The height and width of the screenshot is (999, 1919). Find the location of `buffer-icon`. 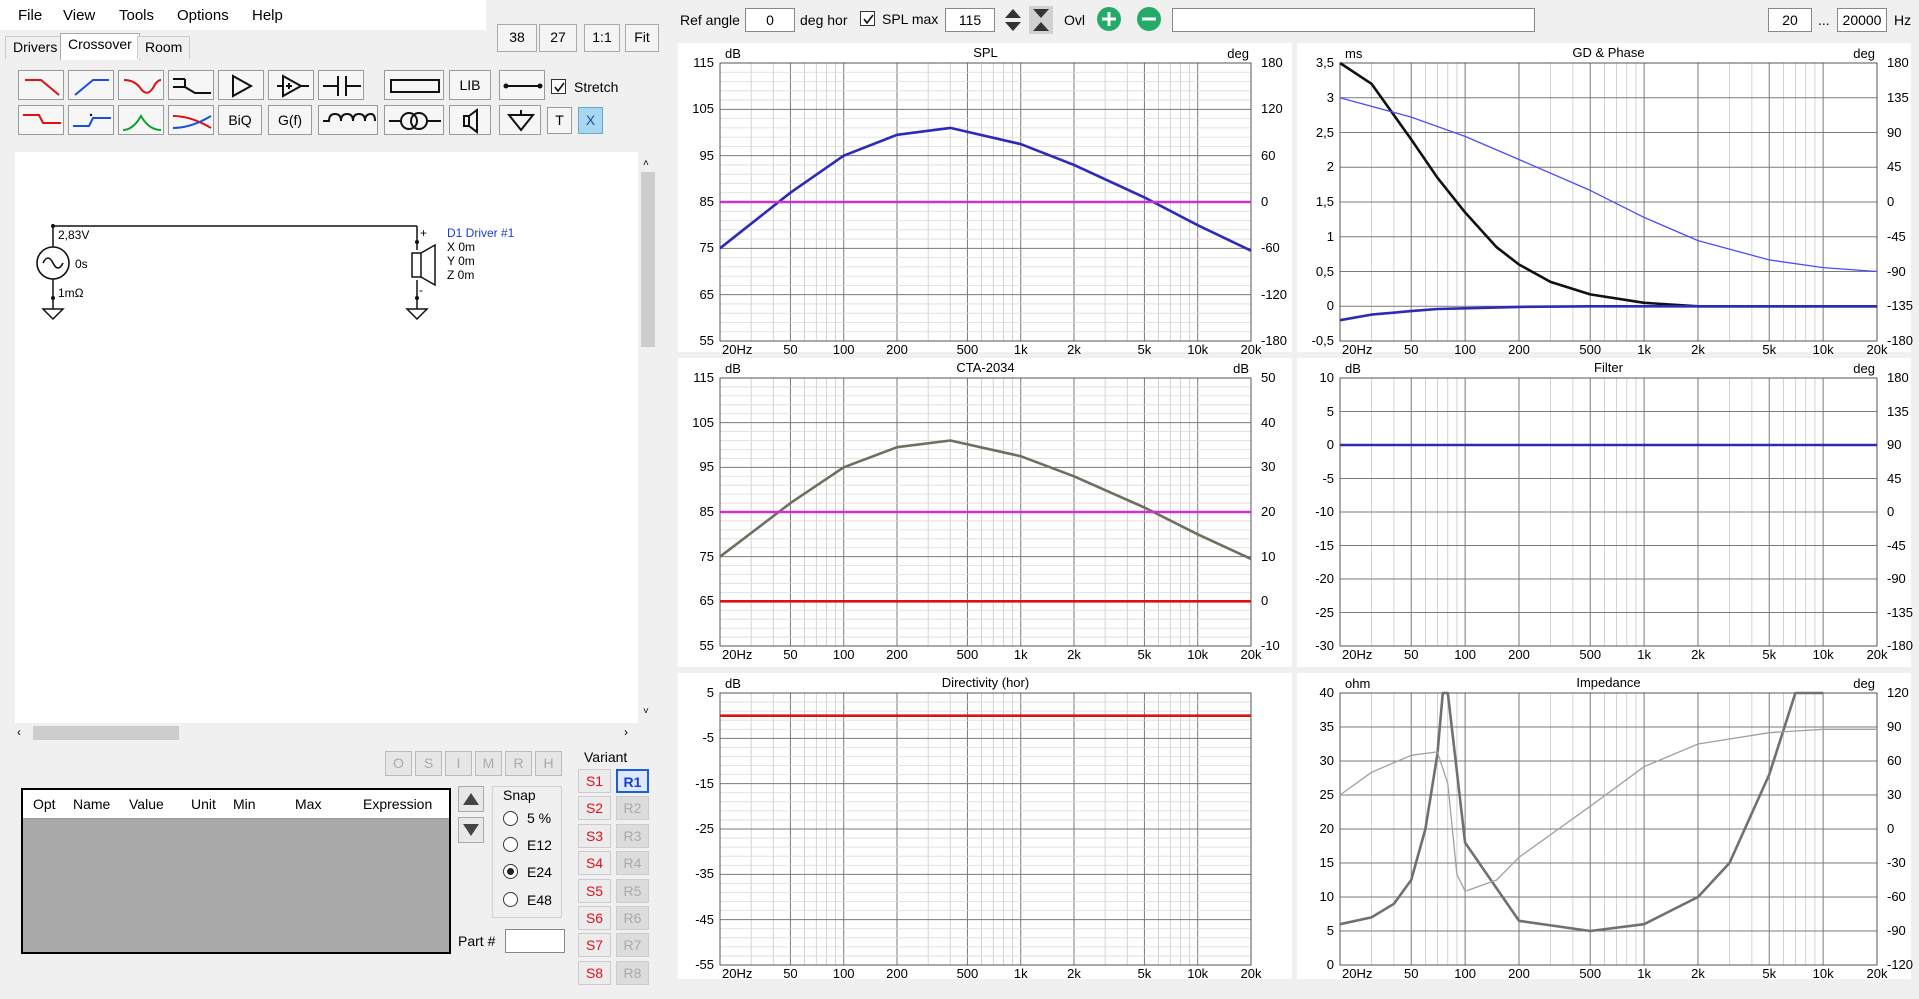

buffer-icon is located at coordinates (291, 85).